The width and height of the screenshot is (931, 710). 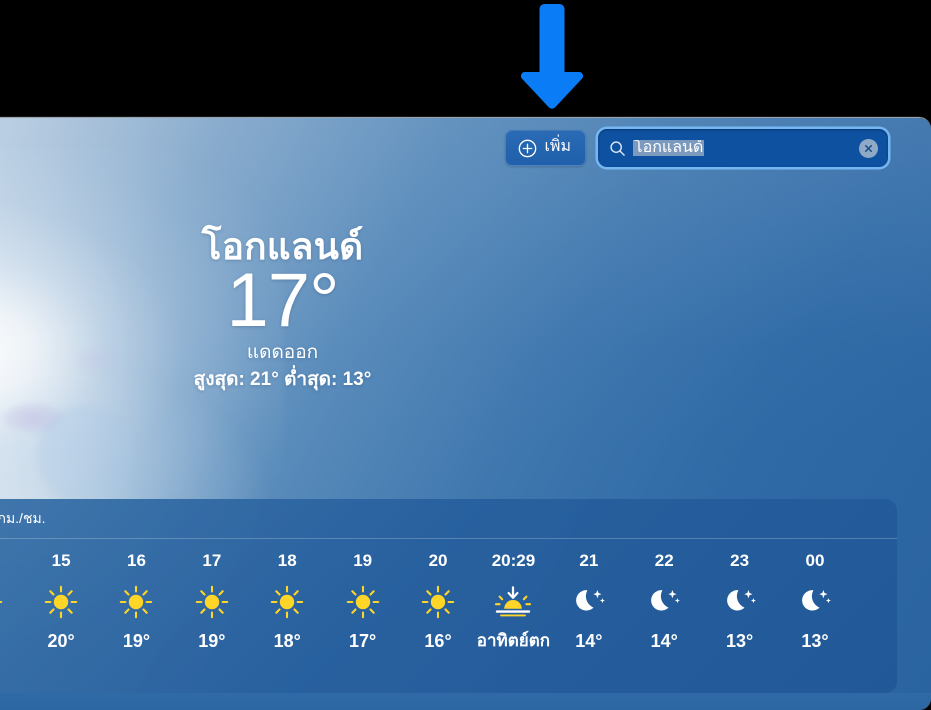 I want to click on hour-temperature: 18°, so click(x=287, y=641).